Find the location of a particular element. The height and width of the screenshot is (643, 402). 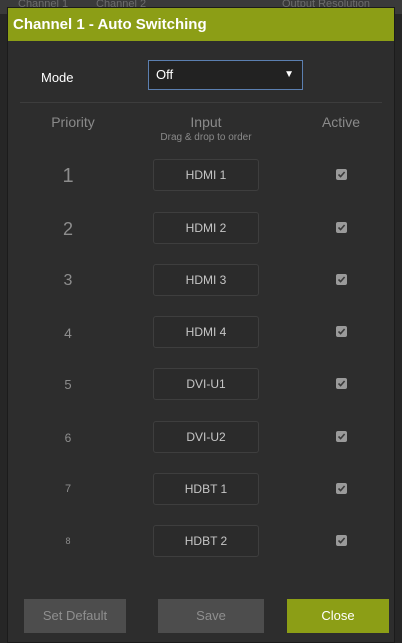

priority-number: 3 is located at coordinates (68, 280).